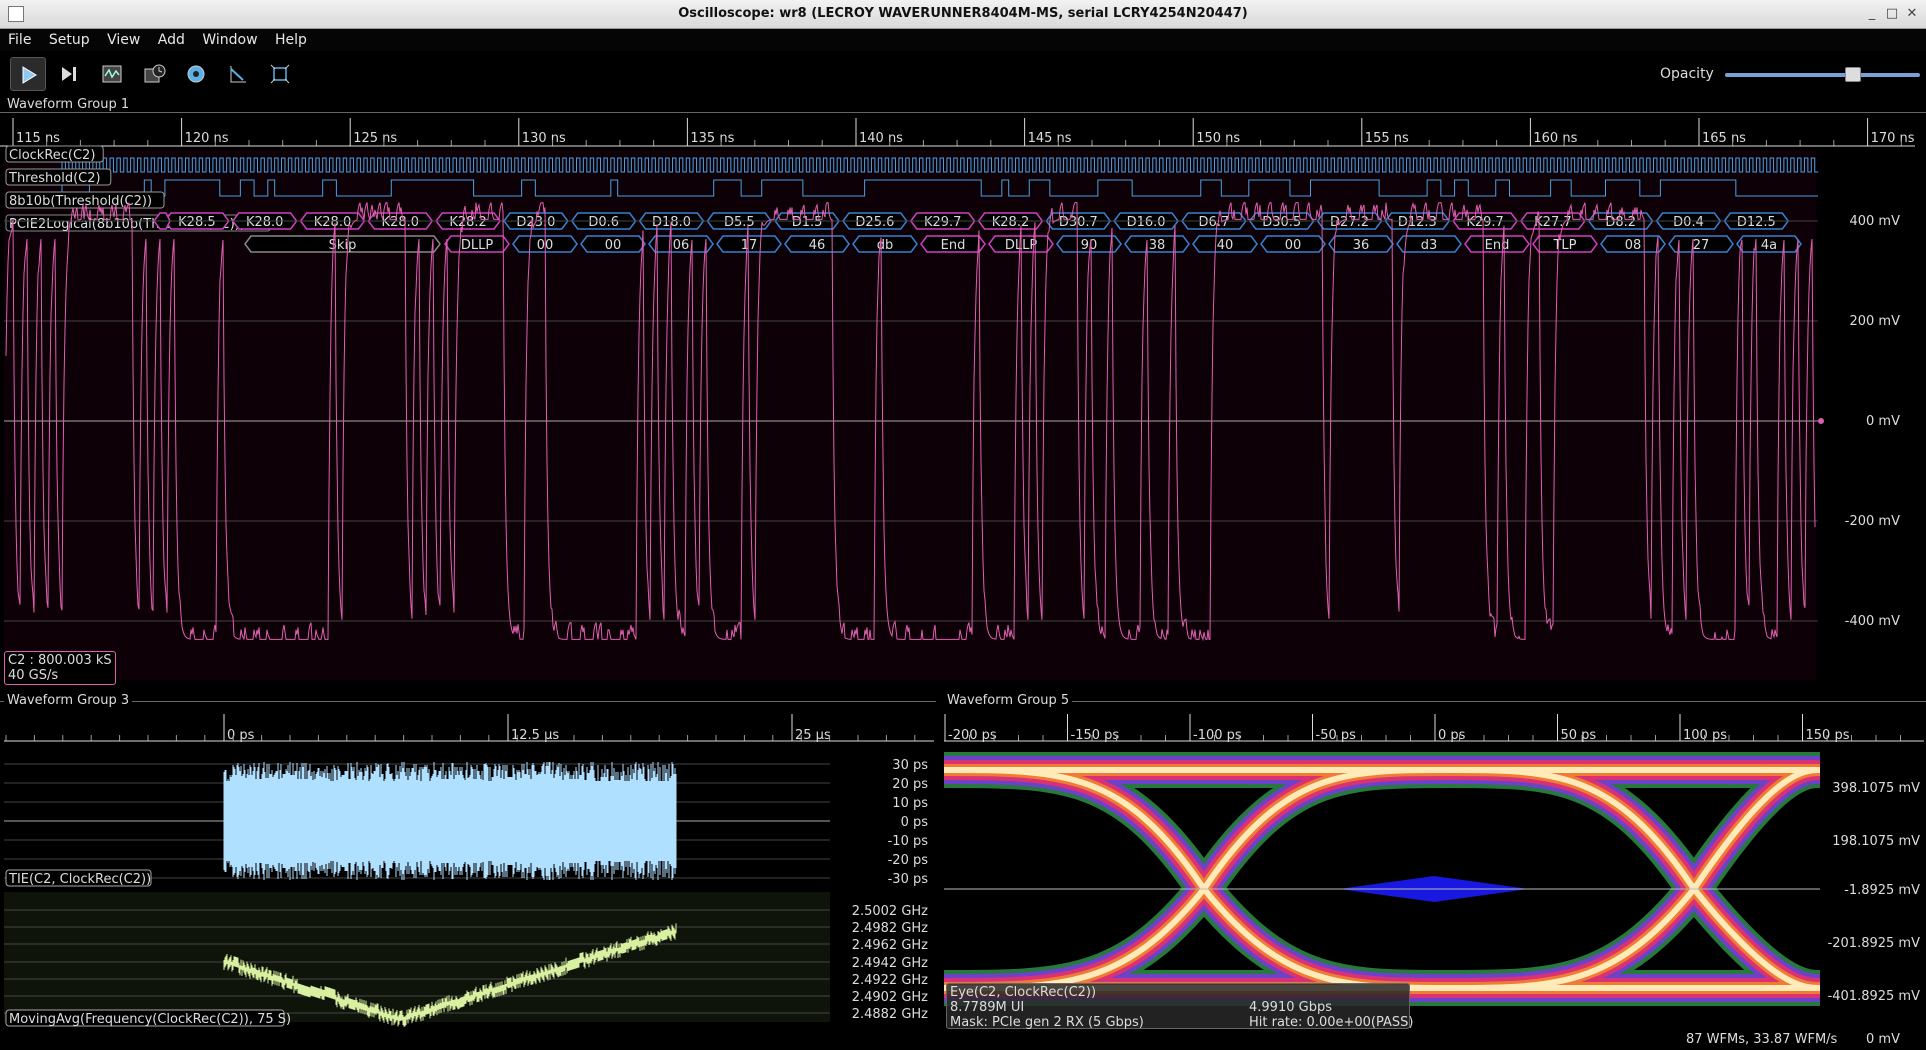 The height and width of the screenshot is (1050, 1926). I want to click on channel-label-text: Threshold(C2), so click(54, 178).